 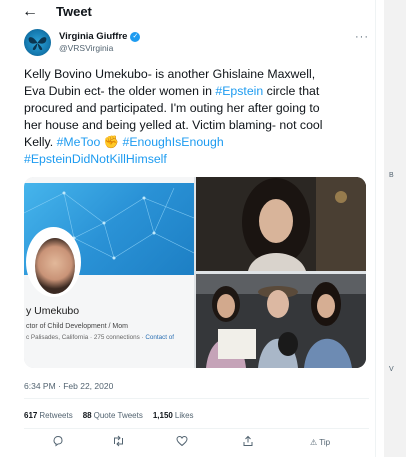 What do you see at coordinates (30, 12) in the screenshot?
I see `back-arrow-icon: ←` at bounding box center [30, 12].